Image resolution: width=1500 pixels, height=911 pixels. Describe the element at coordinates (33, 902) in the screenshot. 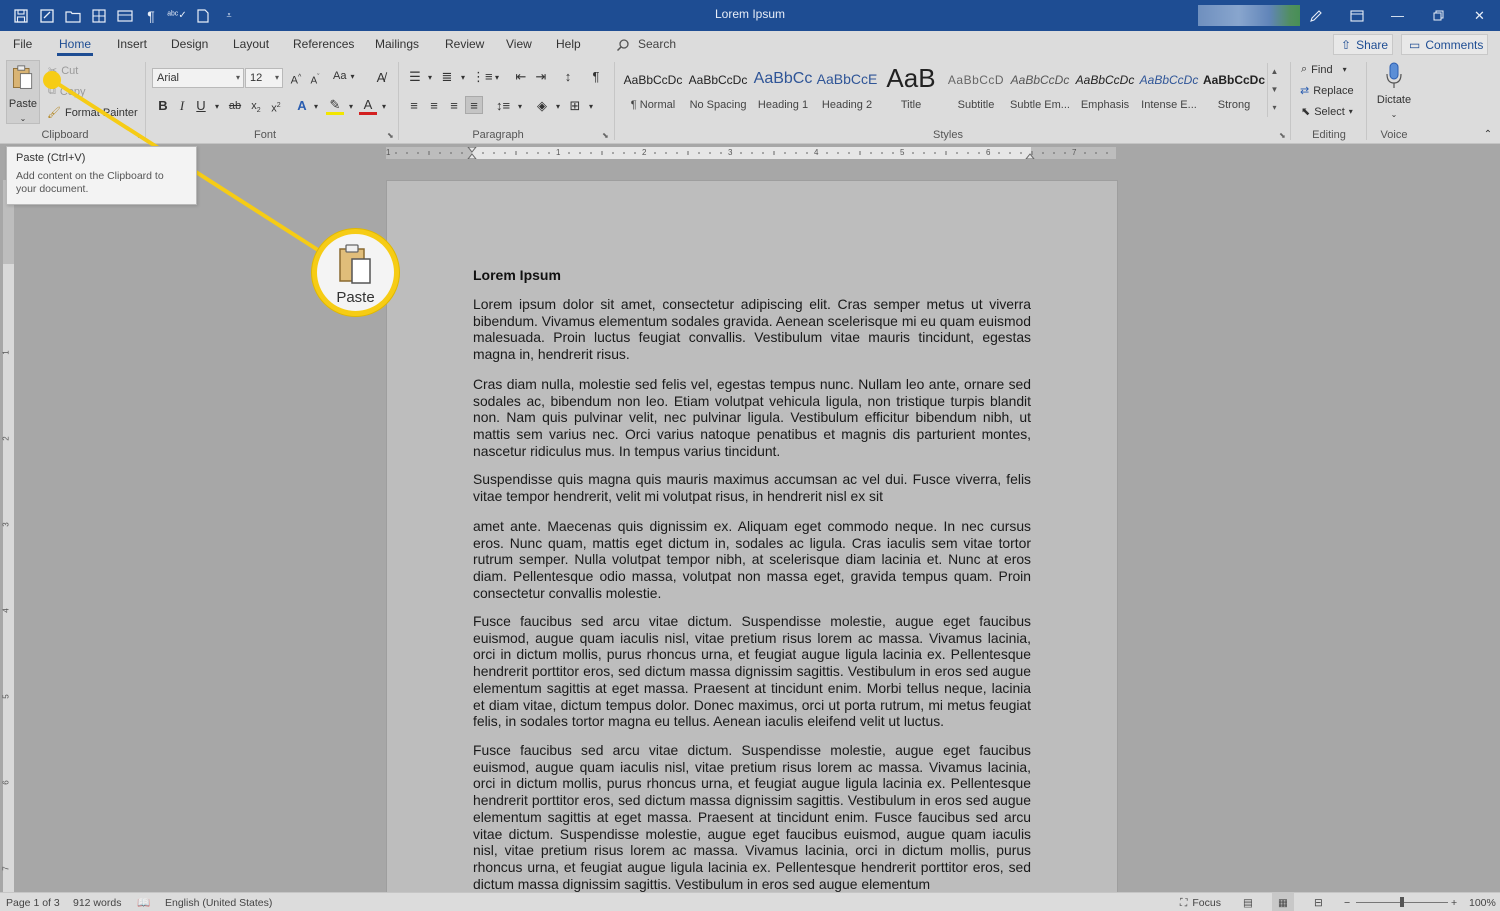

I see `page-count: Page 1 of 3` at that location.